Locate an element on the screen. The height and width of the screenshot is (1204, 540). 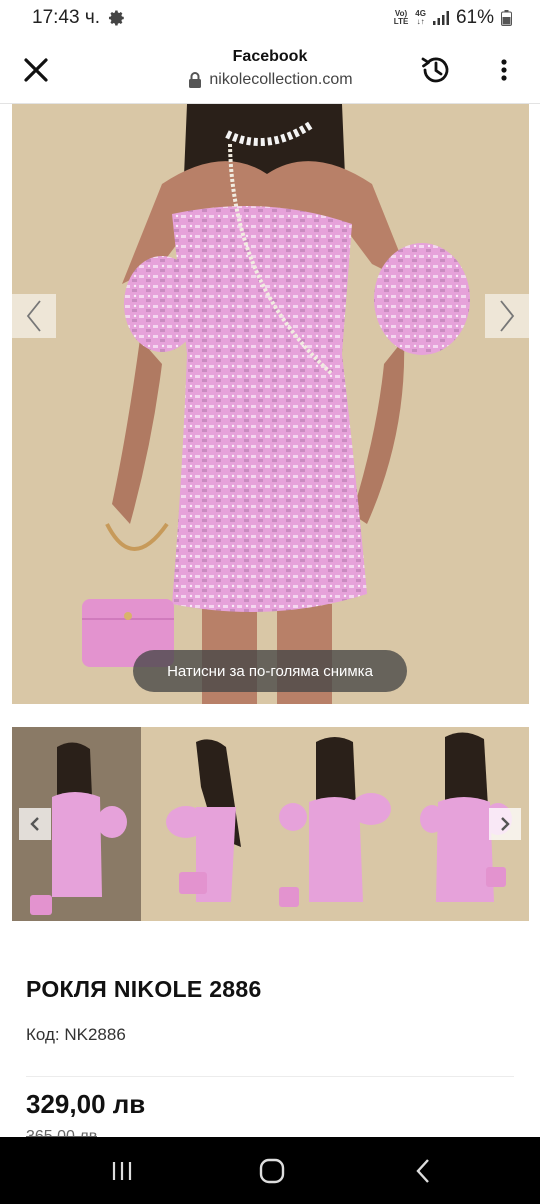
page-title: Facebook is located at coordinates (270, 56).